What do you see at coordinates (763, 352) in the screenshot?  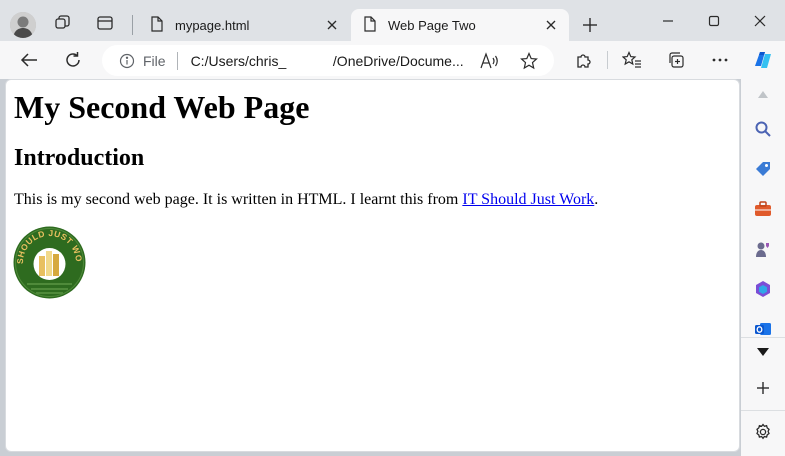 I see `sidebar-dropdown-icon` at bounding box center [763, 352].